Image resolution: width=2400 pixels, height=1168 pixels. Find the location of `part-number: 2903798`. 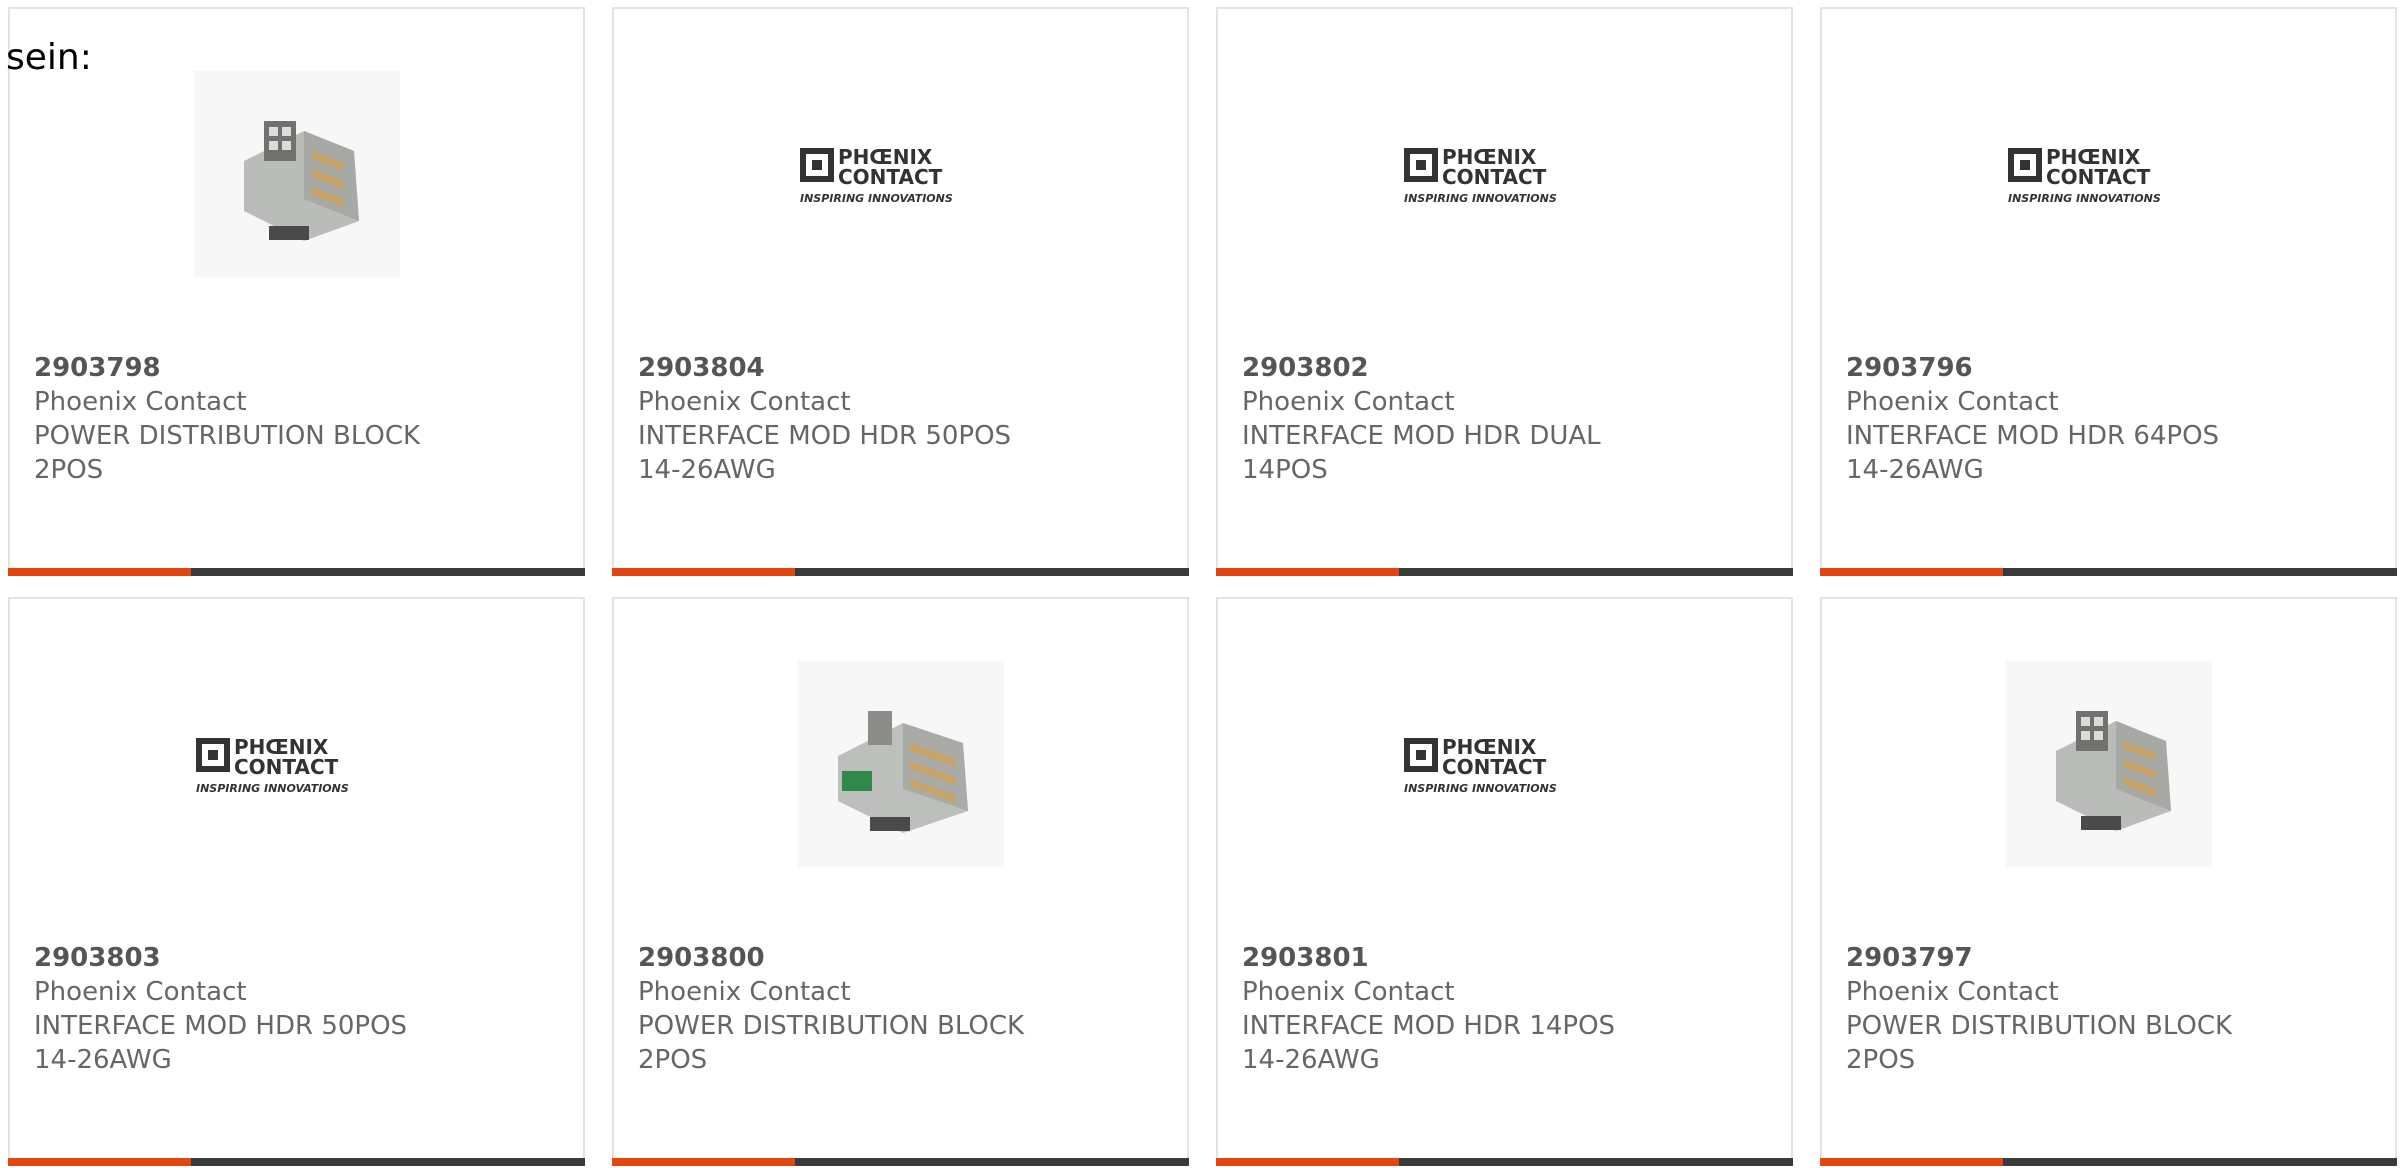

part-number: 2903798 is located at coordinates (244, 368).